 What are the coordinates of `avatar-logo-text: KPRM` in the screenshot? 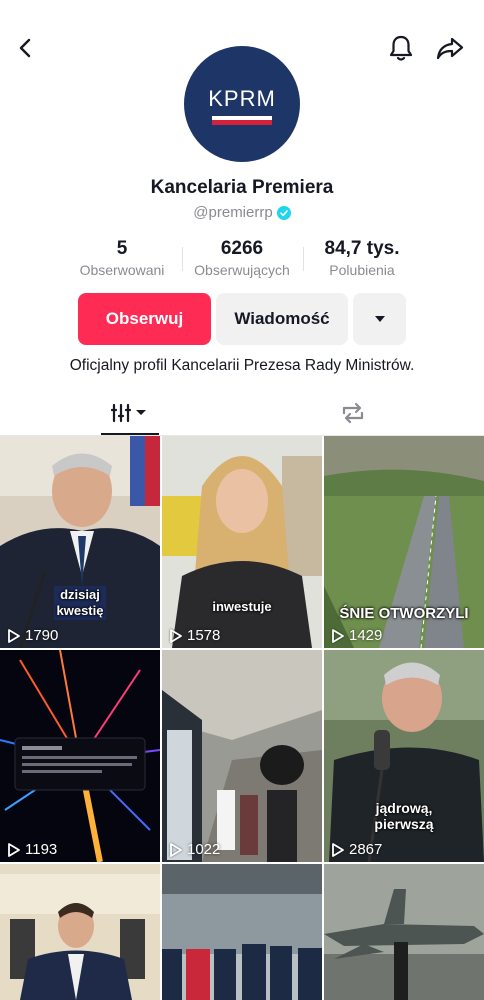 It's located at (242, 98).